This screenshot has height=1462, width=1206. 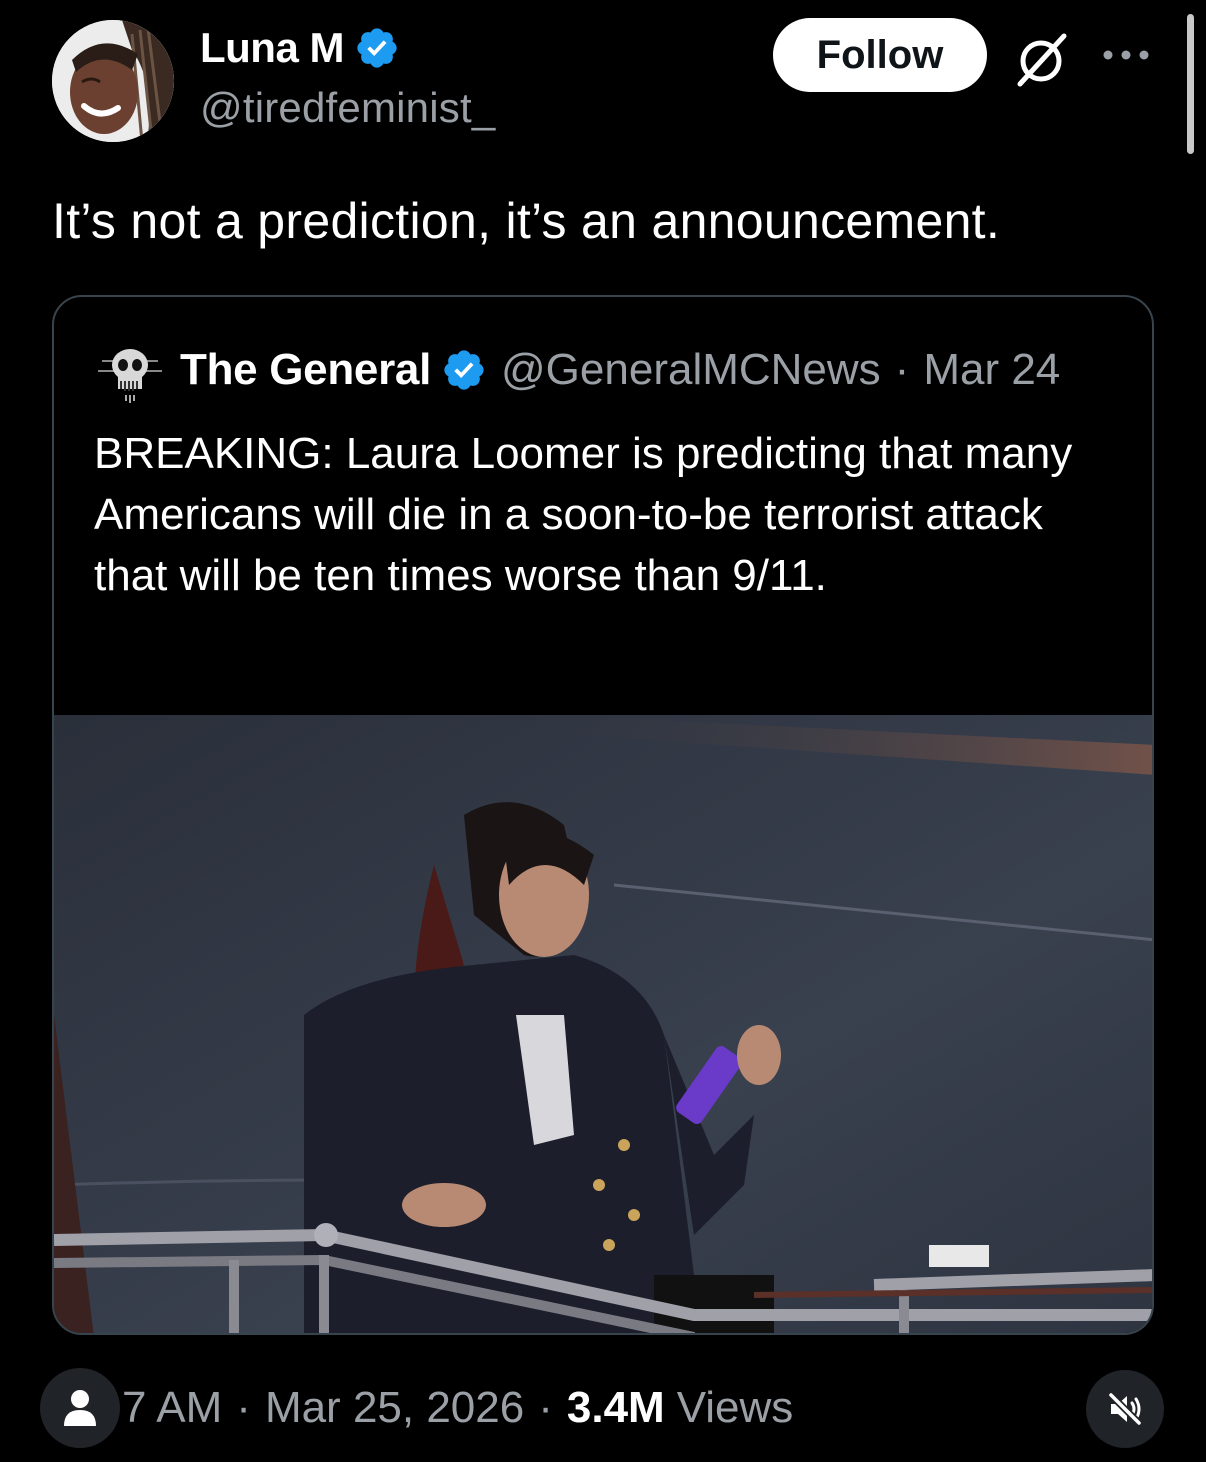 I want to click on author-avatar, so click(x=113, y=81).